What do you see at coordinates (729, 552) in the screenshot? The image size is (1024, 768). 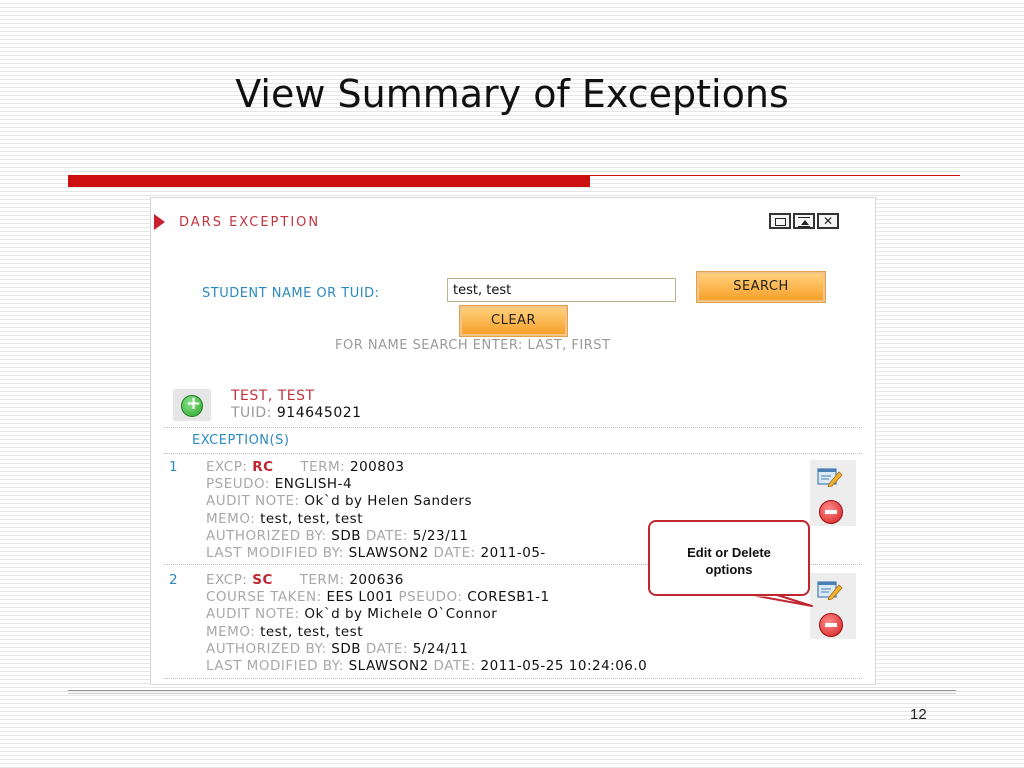 I see `callout-line: Edit or Delete` at bounding box center [729, 552].